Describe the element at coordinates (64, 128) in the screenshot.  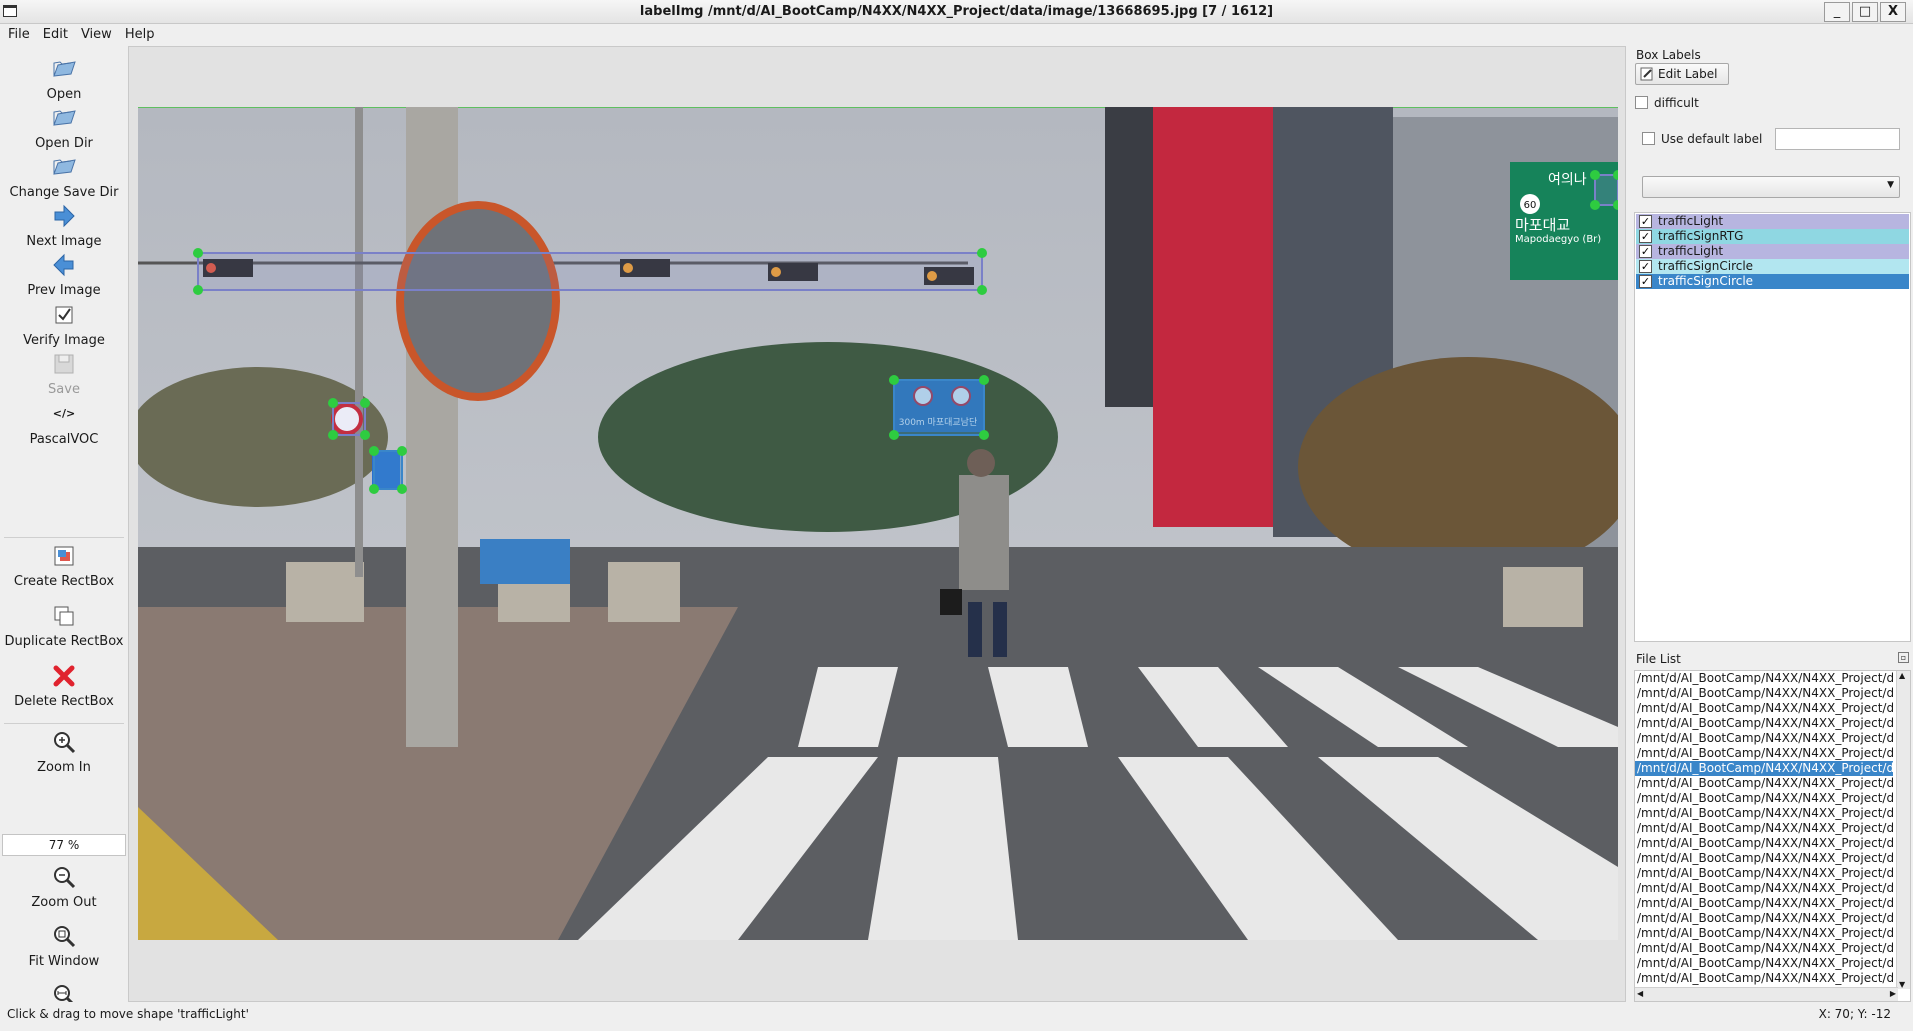
I see `open-dir-button: Open Dir` at that location.